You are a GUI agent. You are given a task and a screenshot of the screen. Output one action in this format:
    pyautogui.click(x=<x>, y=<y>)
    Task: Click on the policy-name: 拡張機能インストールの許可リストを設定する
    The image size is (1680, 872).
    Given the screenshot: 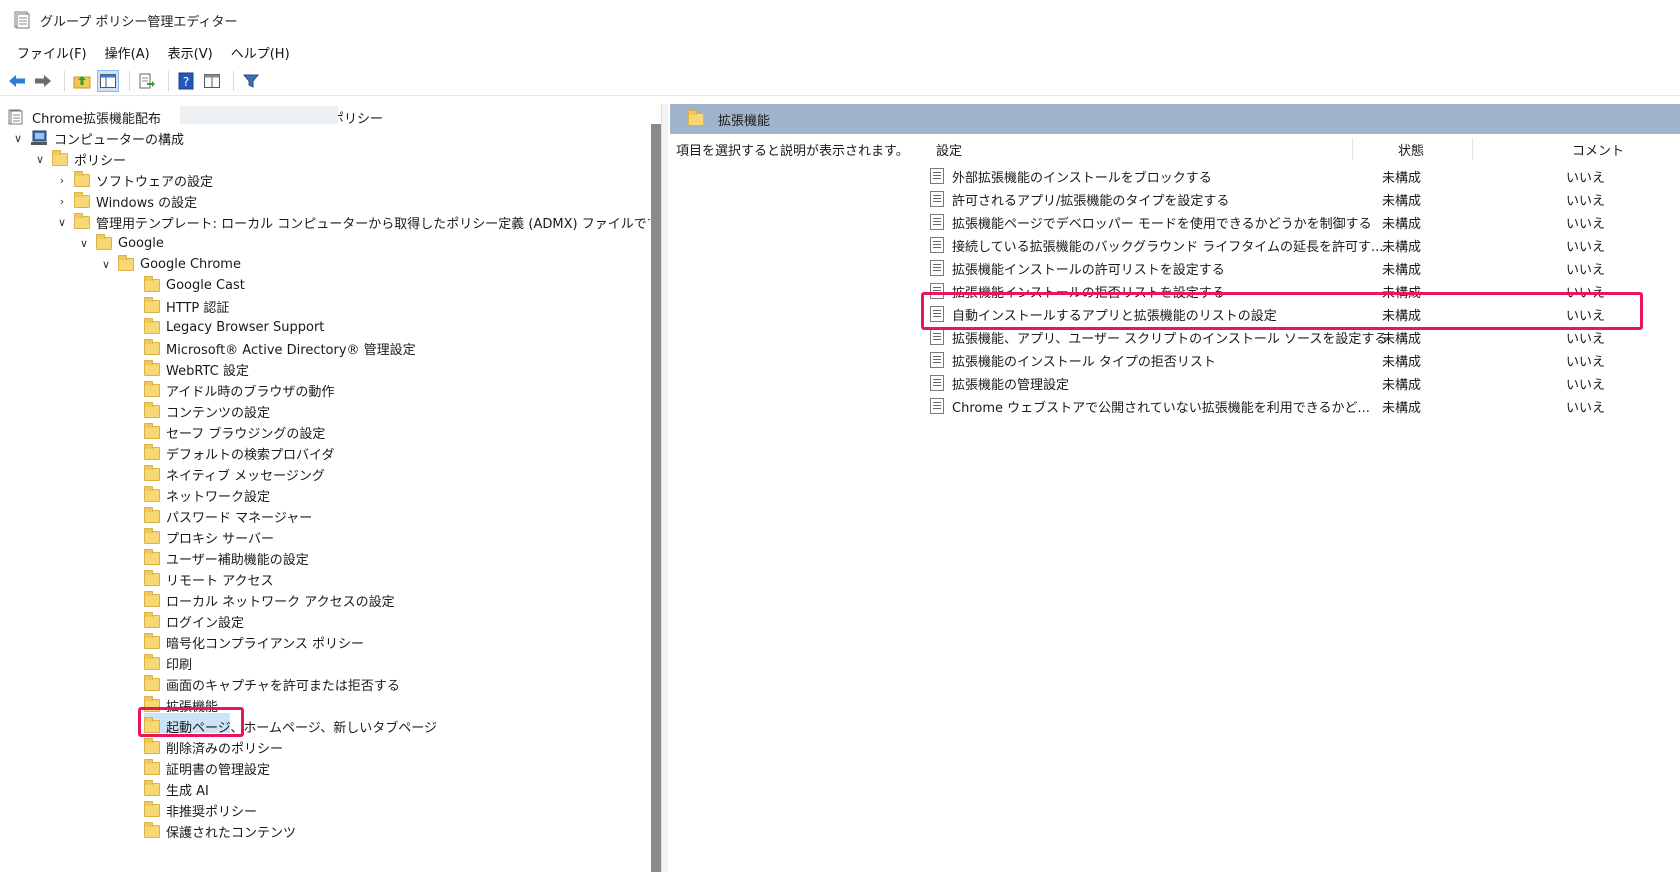 What is the action you would take?
    pyautogui.click(x=1088, y=270)
    